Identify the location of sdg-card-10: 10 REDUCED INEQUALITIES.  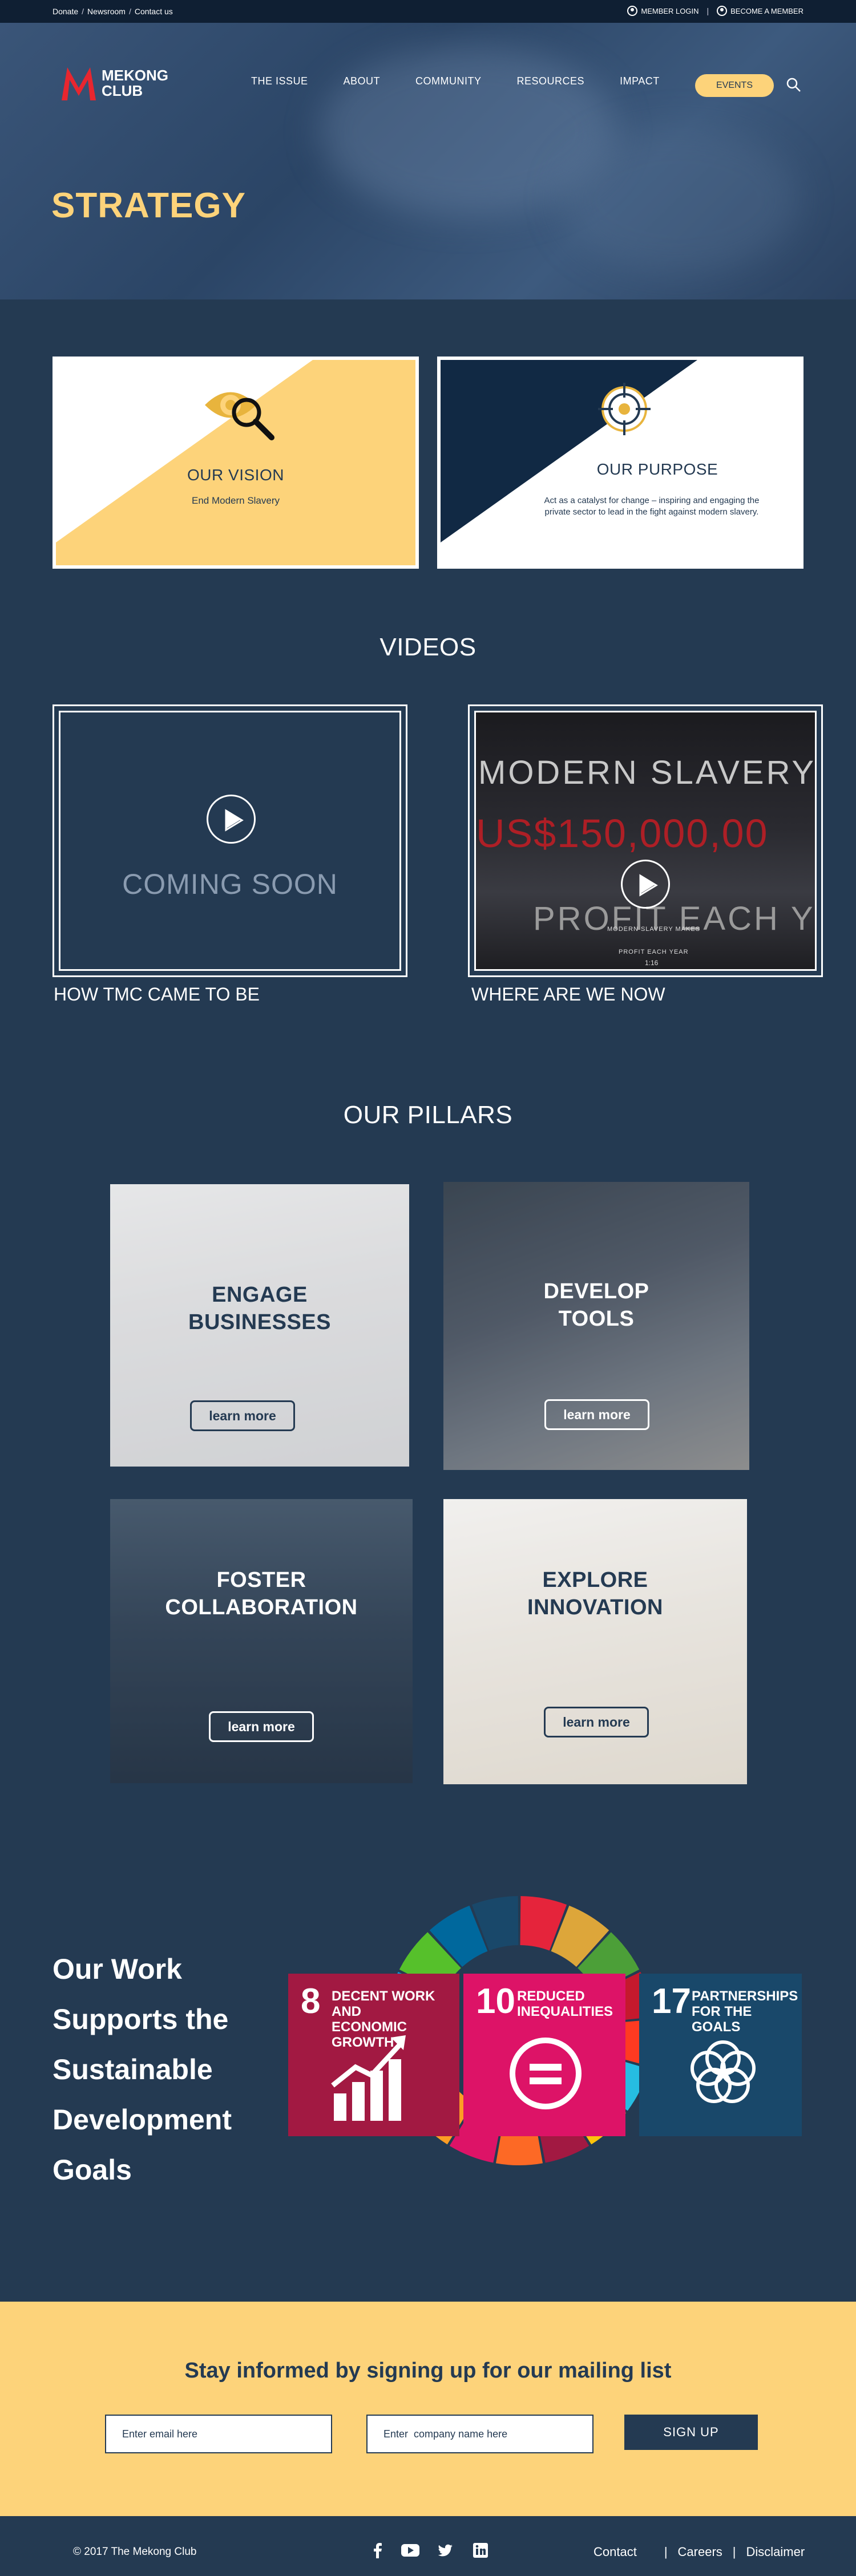
(544, 2055).